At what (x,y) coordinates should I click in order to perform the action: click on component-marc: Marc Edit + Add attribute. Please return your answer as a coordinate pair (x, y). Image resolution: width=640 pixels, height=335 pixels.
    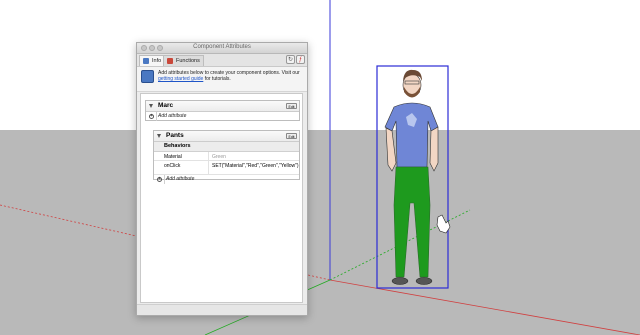
    Looking at the image, I should click on (222, 110).